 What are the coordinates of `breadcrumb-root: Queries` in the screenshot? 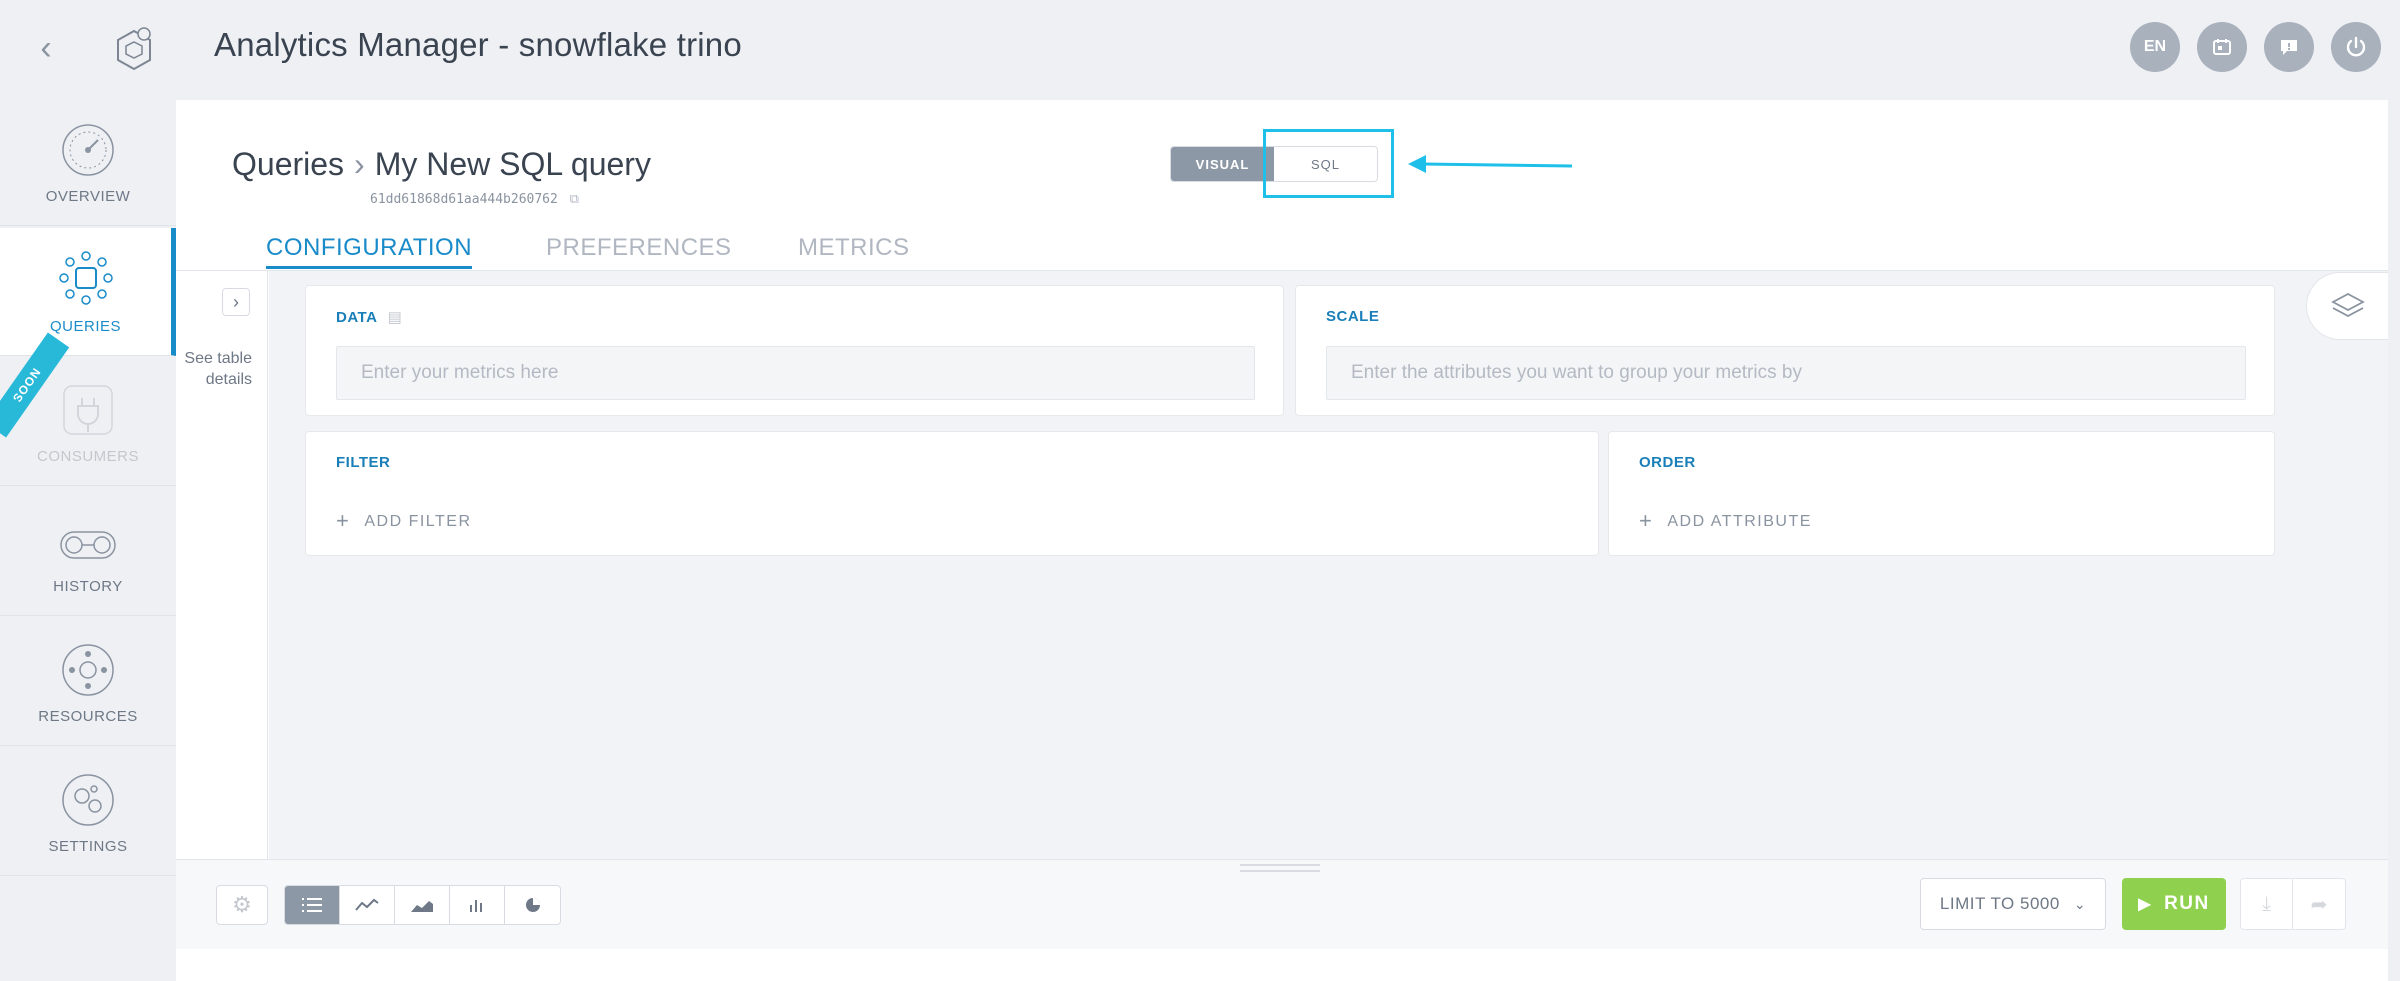 It's located at (288, 164).